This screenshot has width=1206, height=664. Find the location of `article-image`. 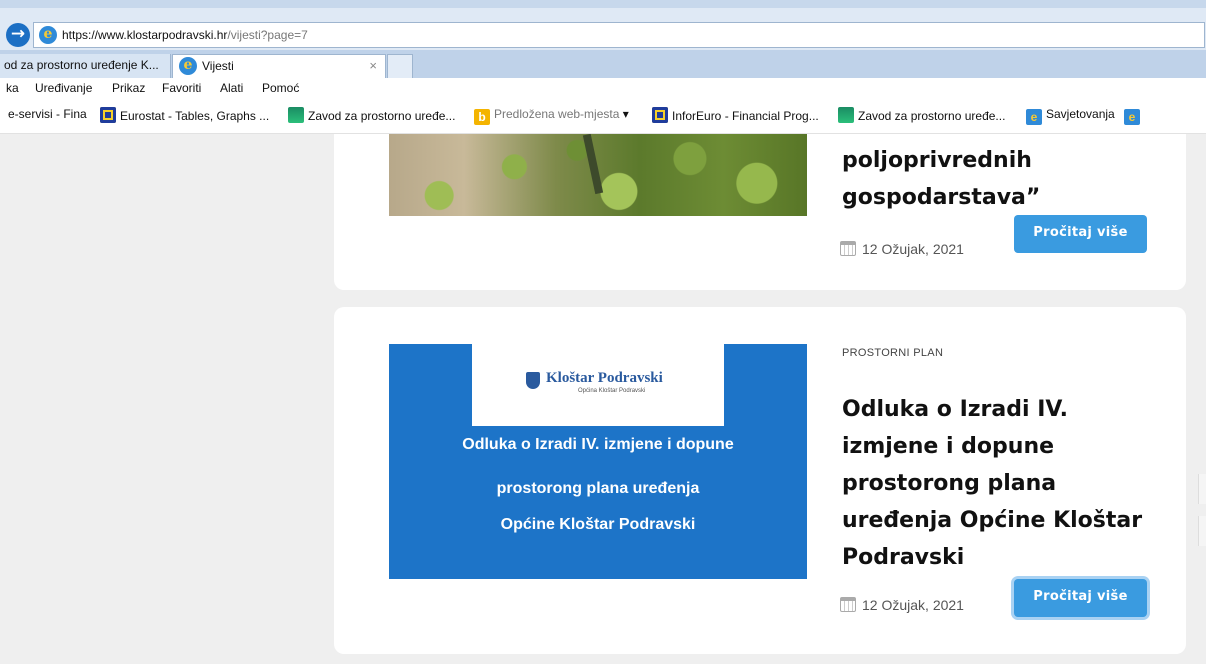

article-image is located at coordinates (598, 175).